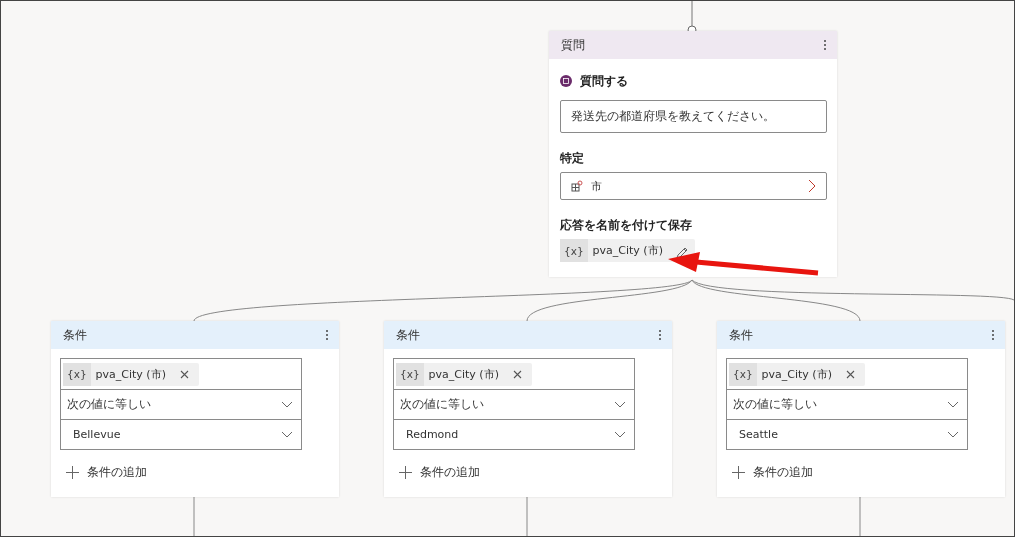 The width and height of the screenshot is (1015, 537). What do you see at coordinates (514, 434) in the screenshot?
I see `value-dropdown: Redmond` at bounding box center [514, 434].